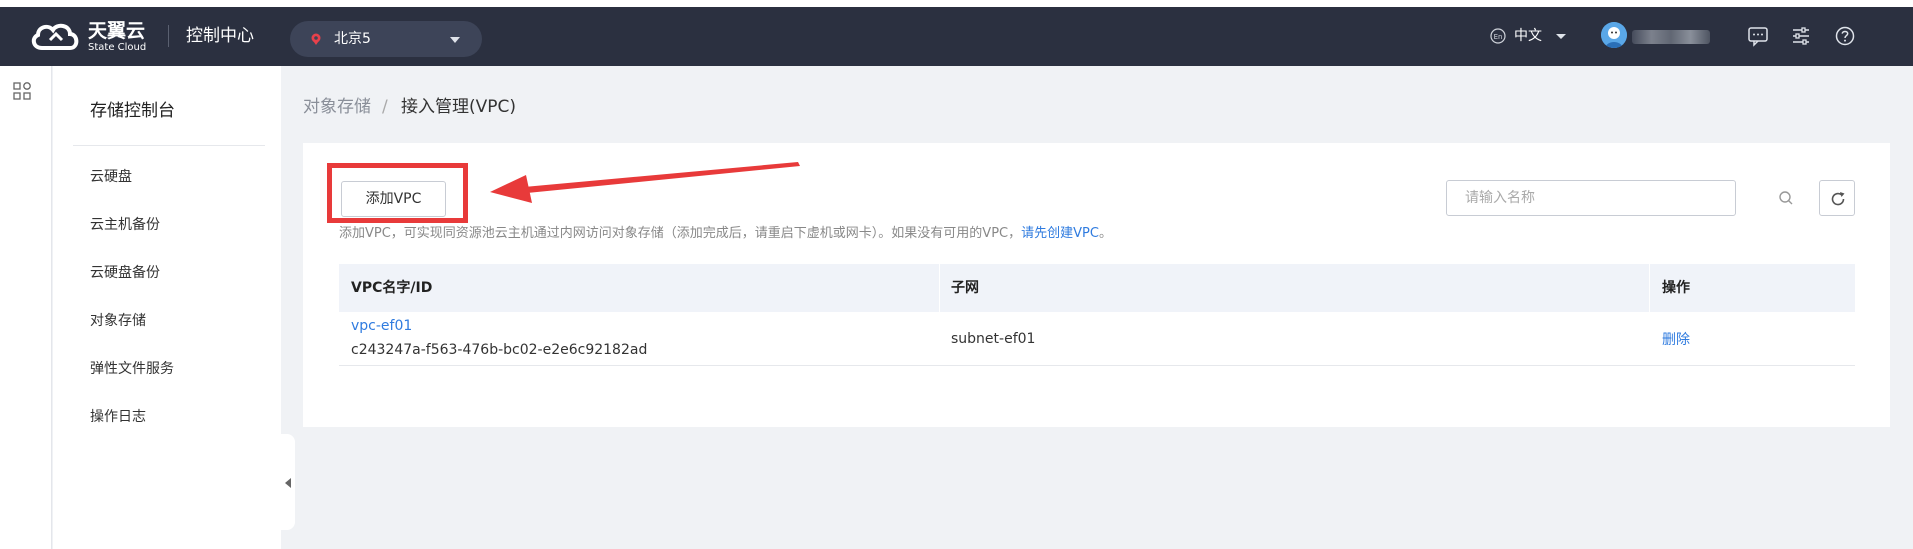 This screenshot has height=549, width=1913. I want to click on avatar, so click(1614, 35).